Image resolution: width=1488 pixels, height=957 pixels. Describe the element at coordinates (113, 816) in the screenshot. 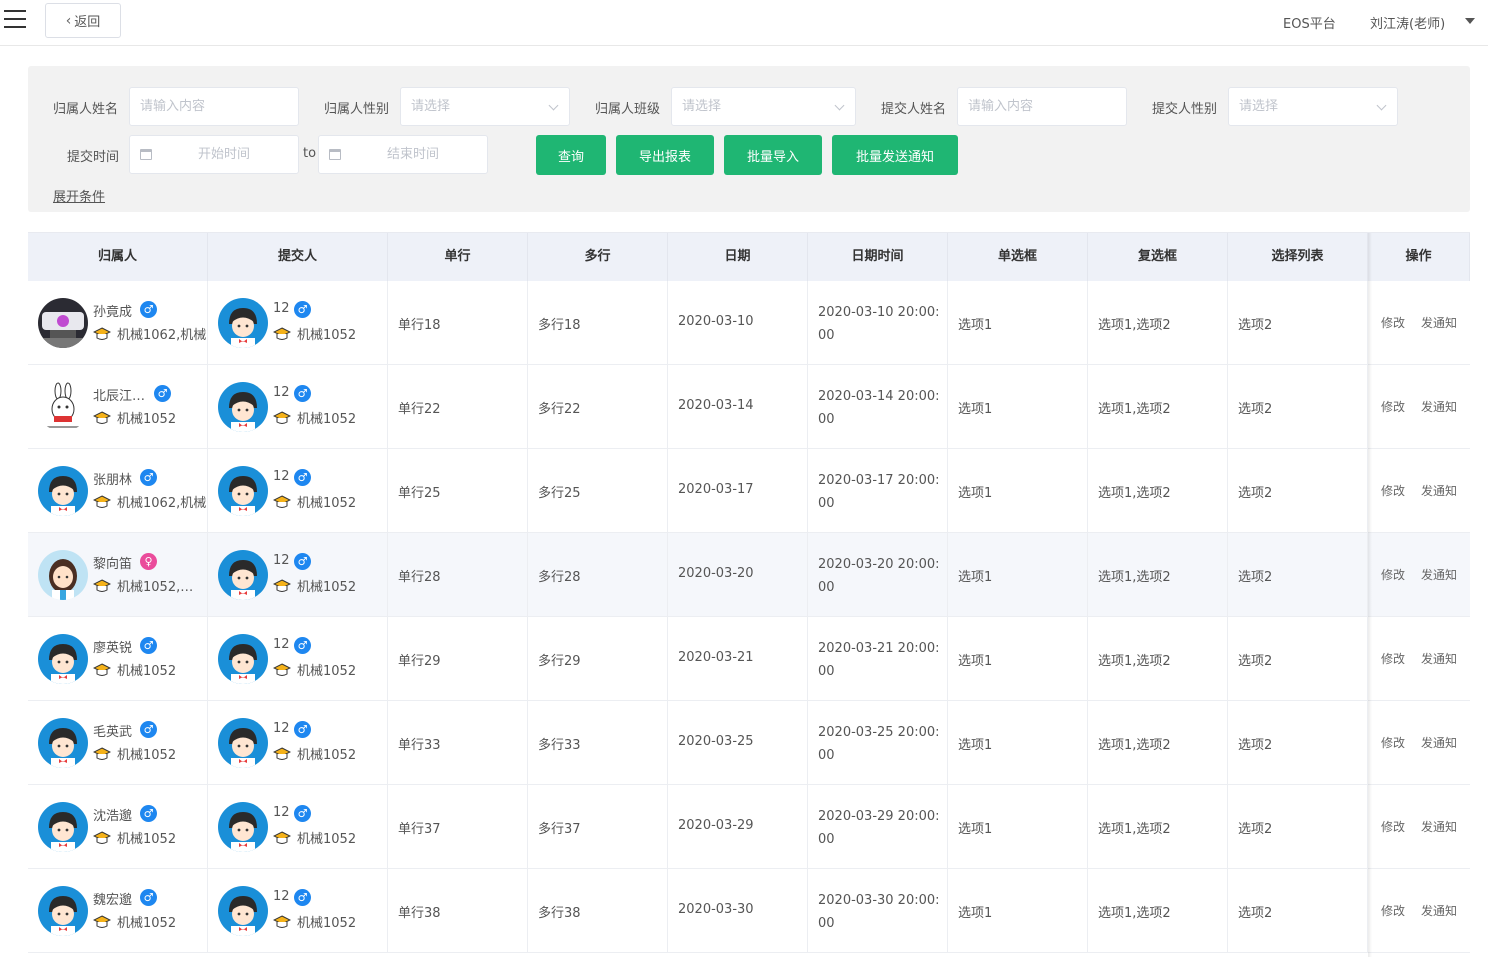

I see `owner-name: 沈浩邈` at that location.